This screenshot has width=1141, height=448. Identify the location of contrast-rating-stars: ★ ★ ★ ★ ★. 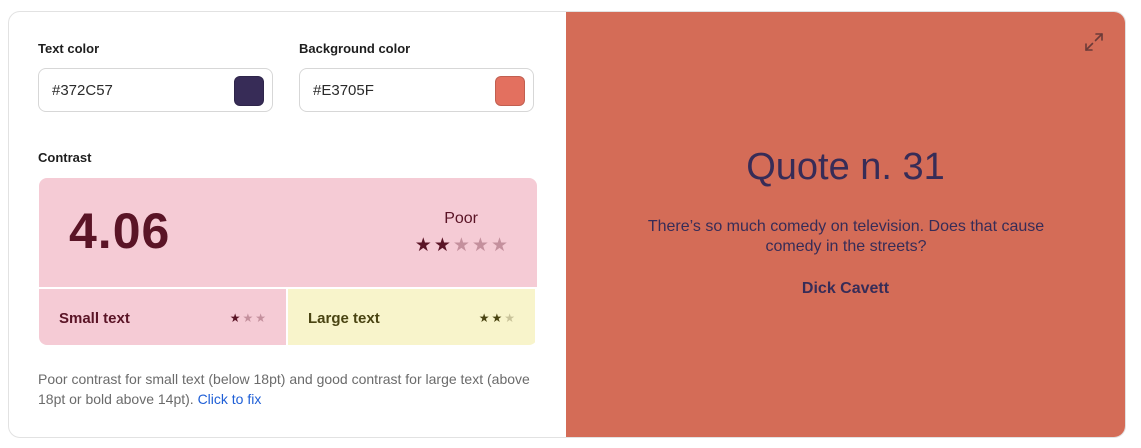
(461, 246).